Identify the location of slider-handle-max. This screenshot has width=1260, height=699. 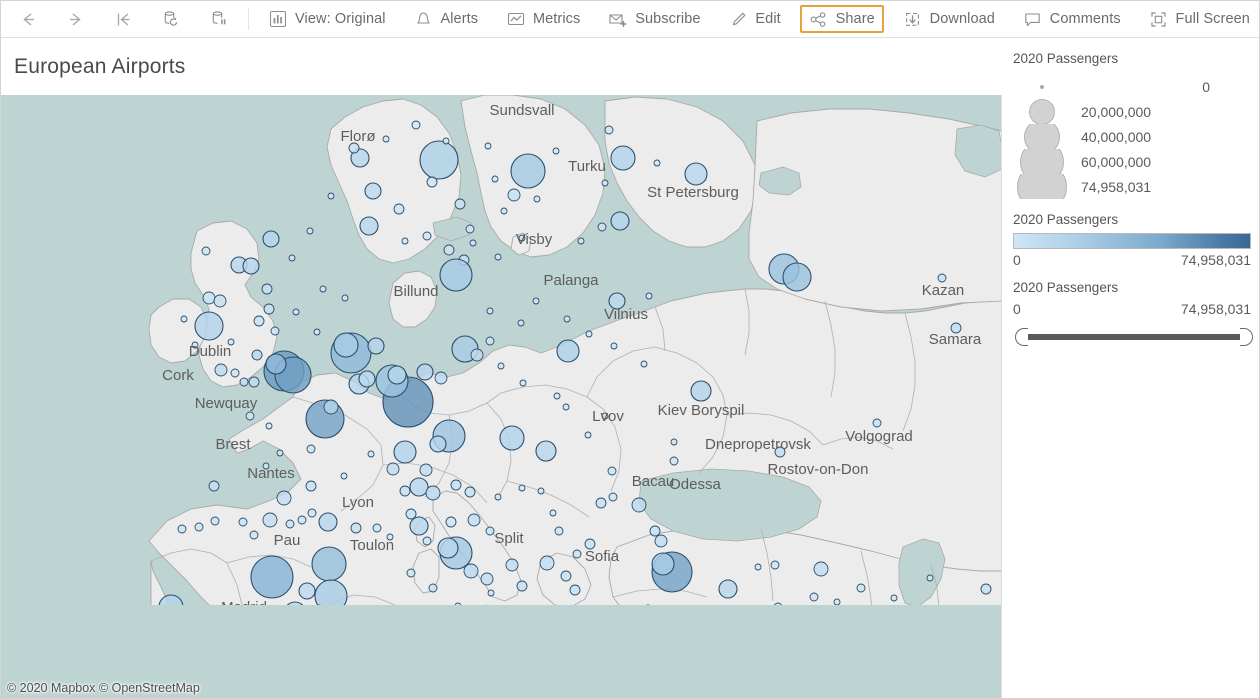
(1246, 337).